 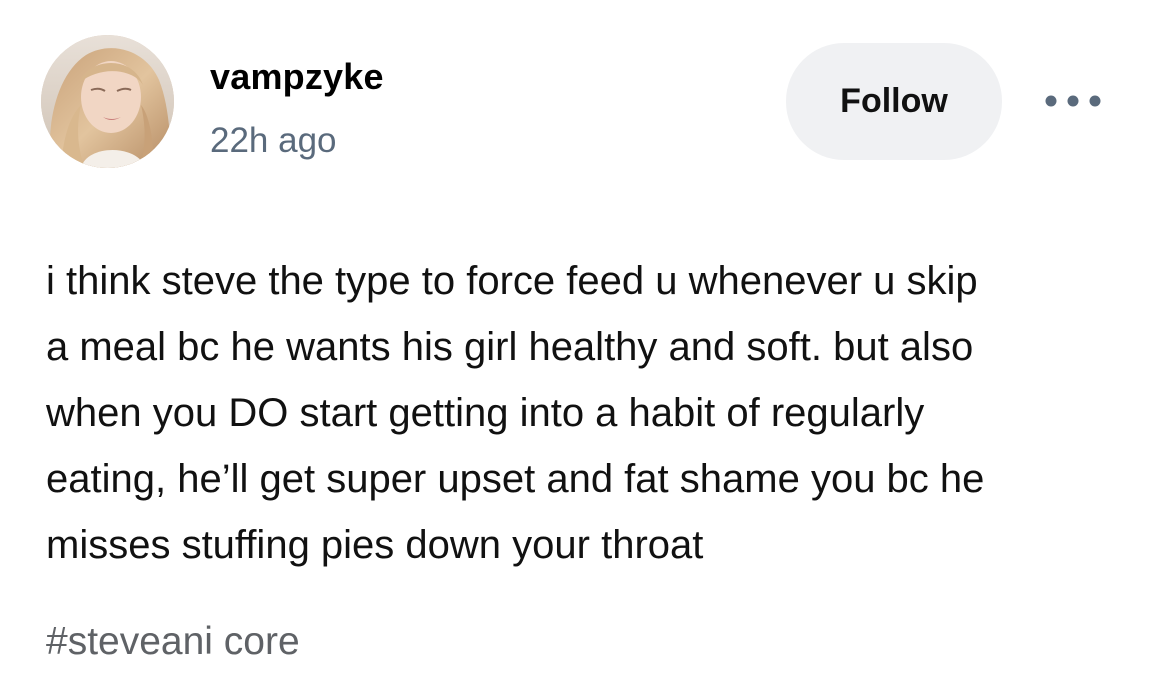 What do you see at coordinates (375, 545) in the screenshot?
I see `post-body-line: misses stuffing pies down your throat` at bounding box center [375, 545].